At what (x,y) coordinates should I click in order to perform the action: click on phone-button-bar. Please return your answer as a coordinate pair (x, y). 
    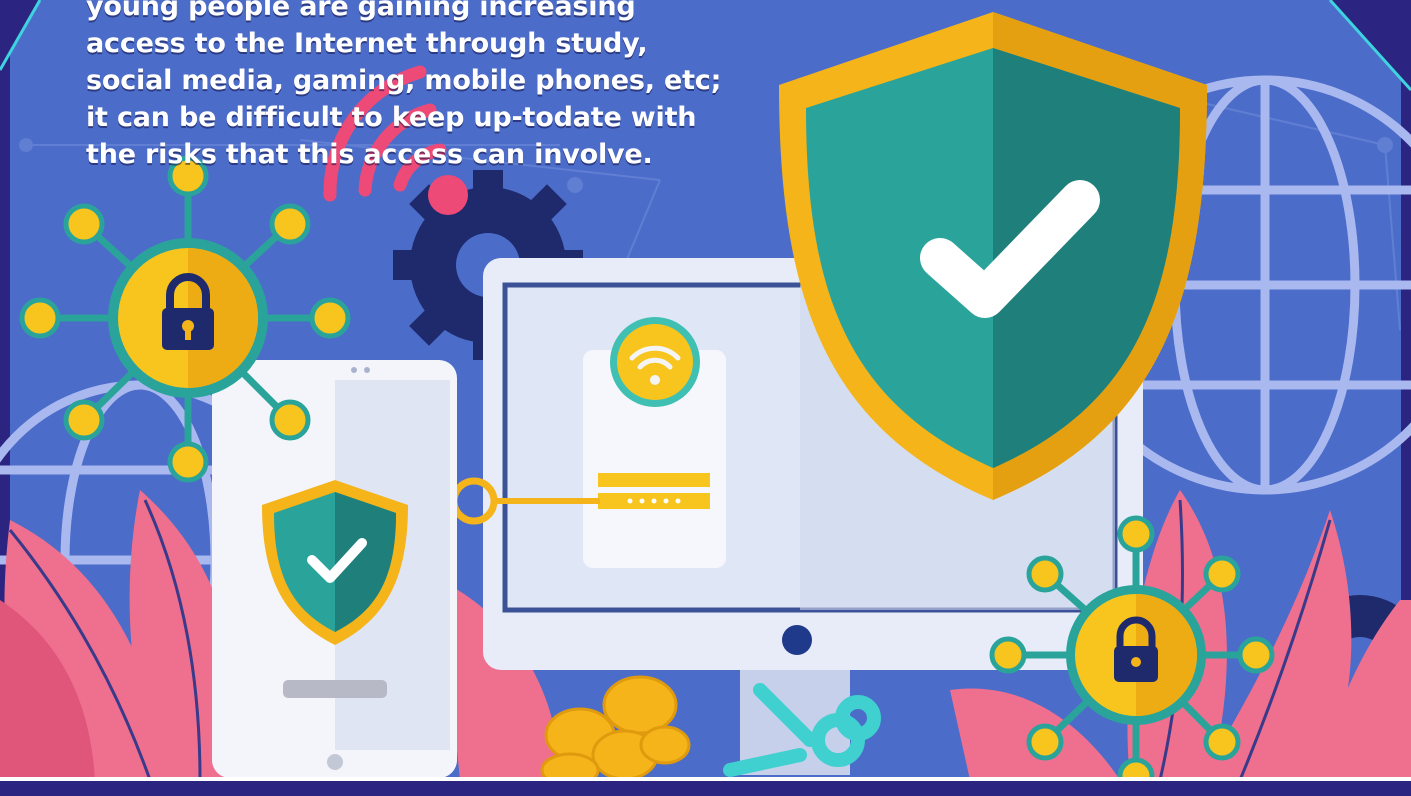
    Looking at the image, I should click on (335, 689).